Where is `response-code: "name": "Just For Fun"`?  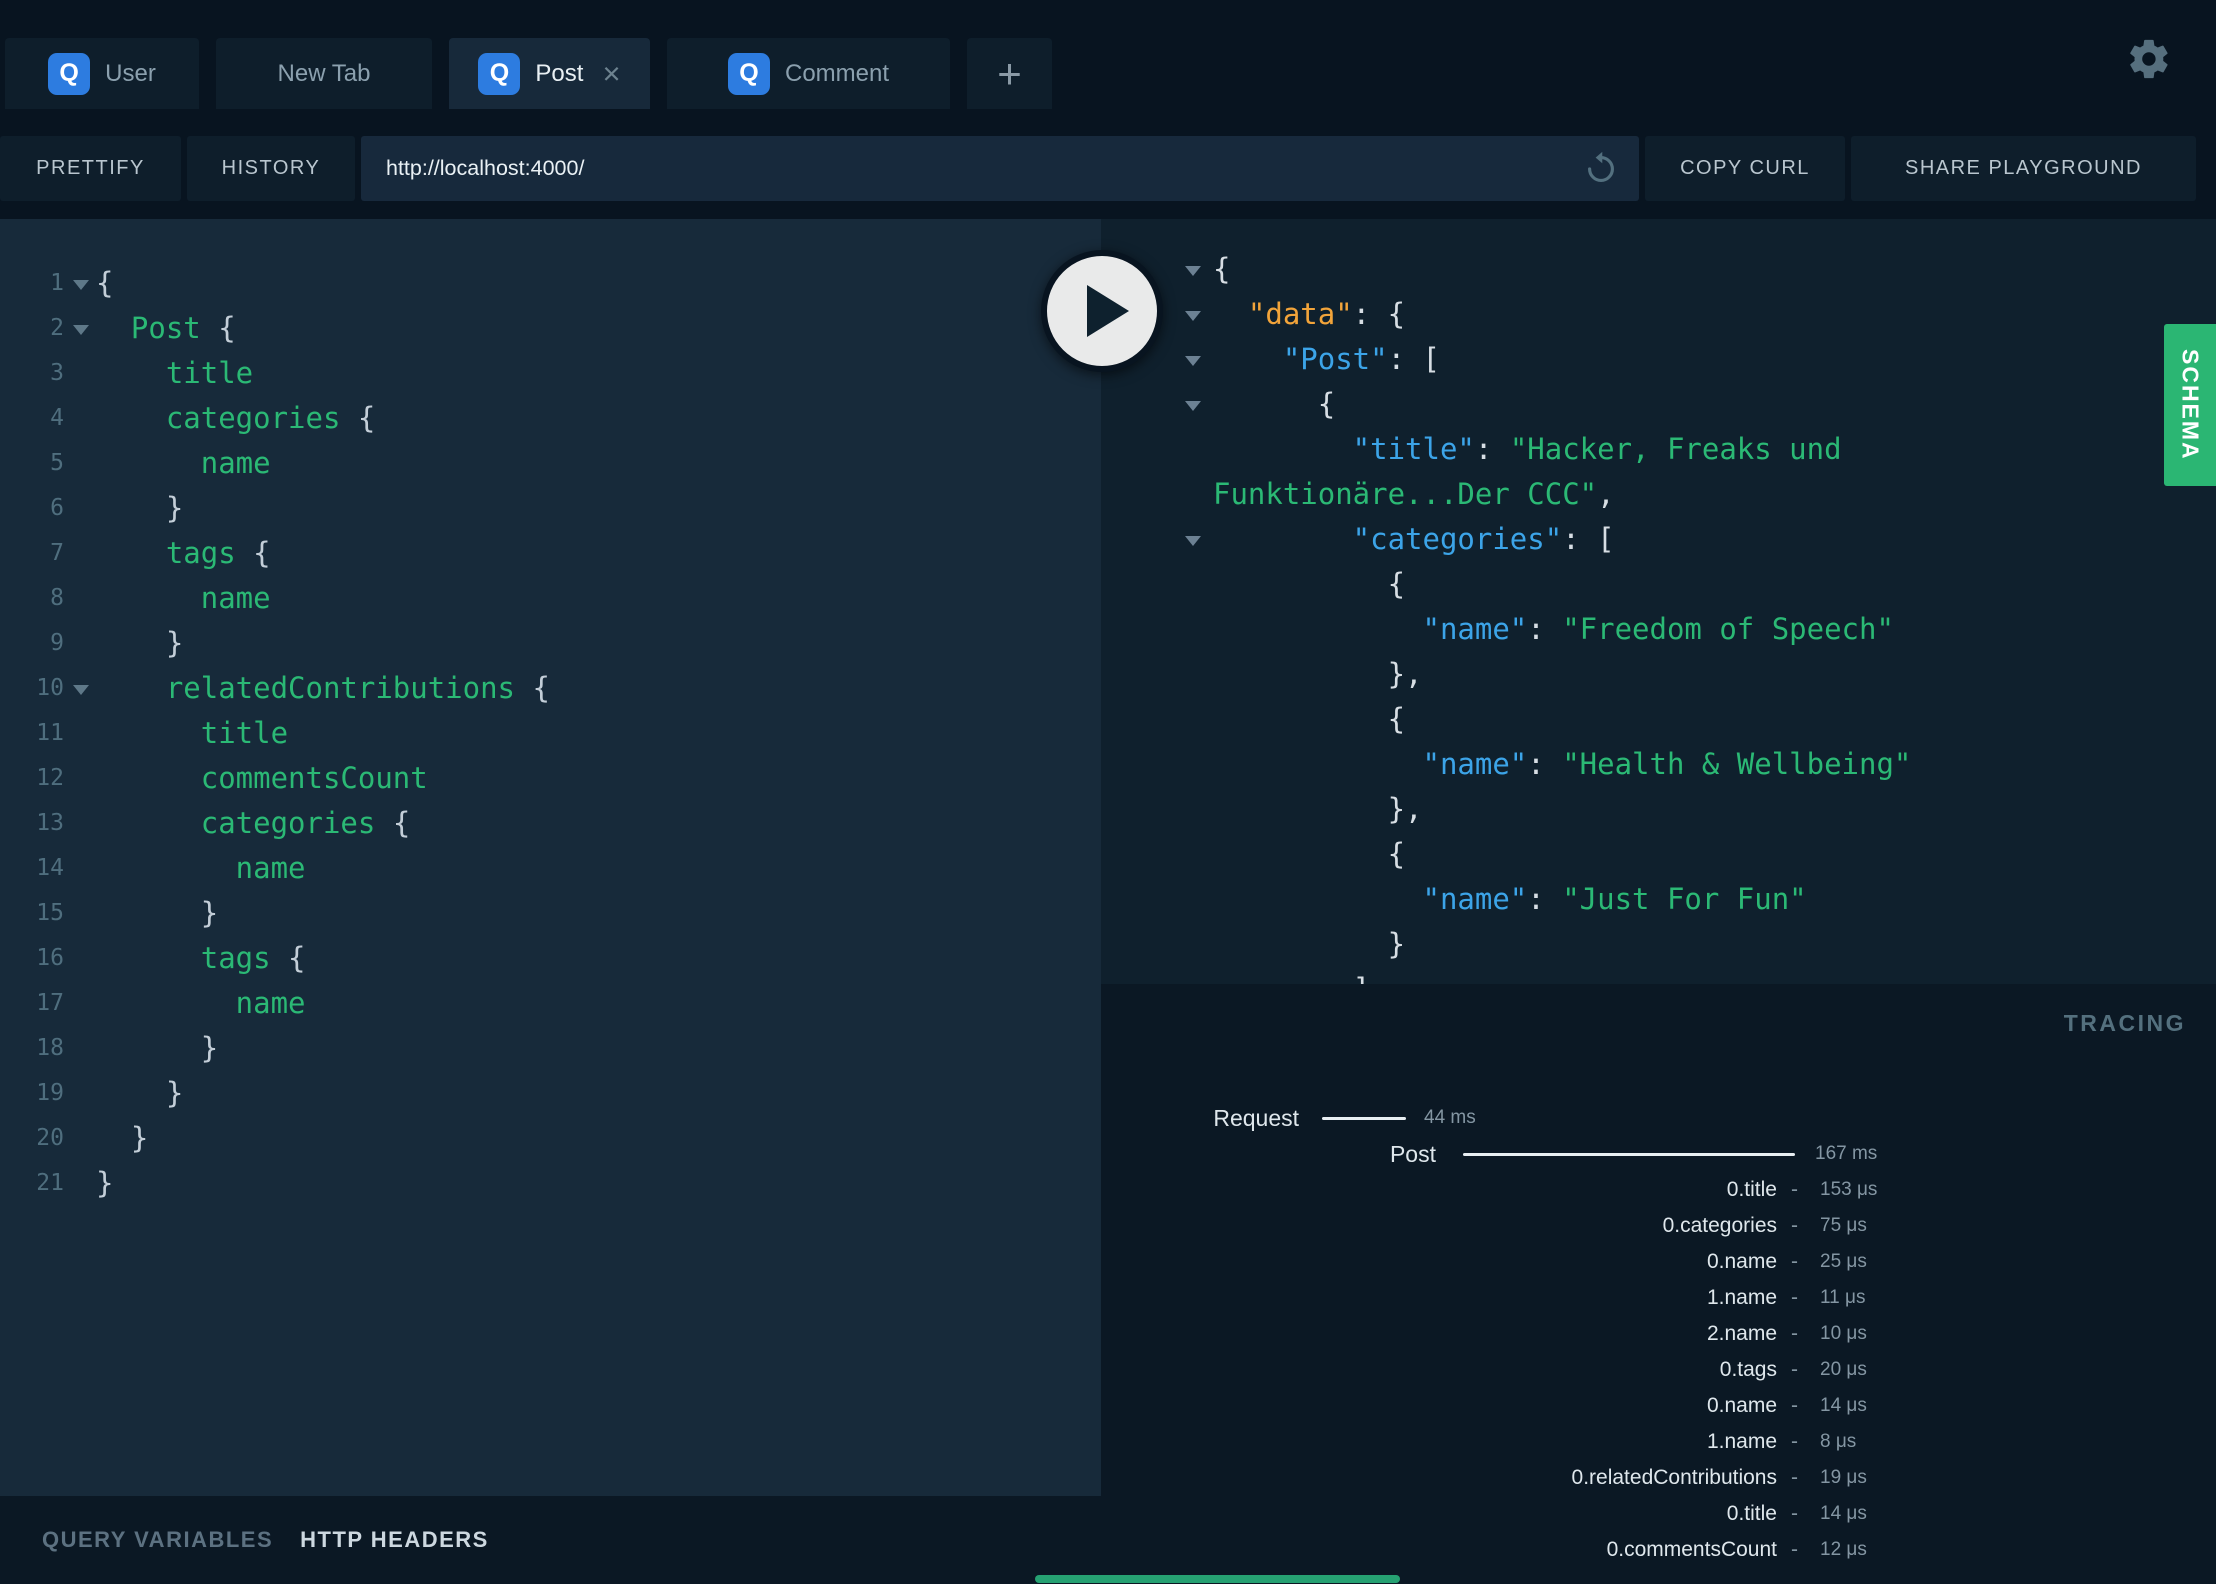 response-code: "name": "Just For Fun" is located at coordinates (1615, 899).